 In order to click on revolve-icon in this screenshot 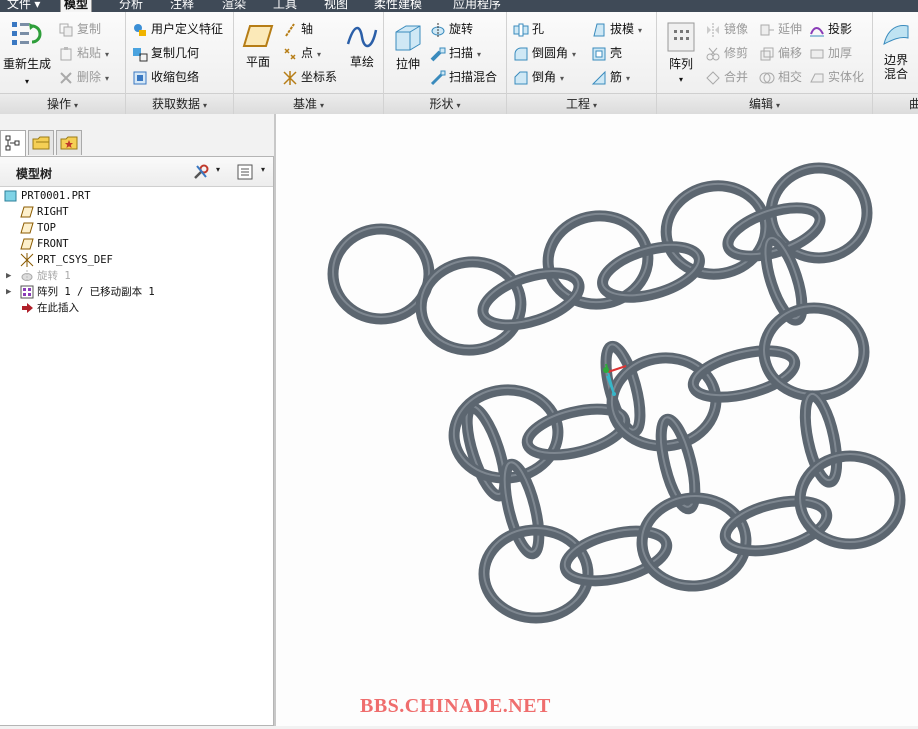, I will do `click(27, 276)`.